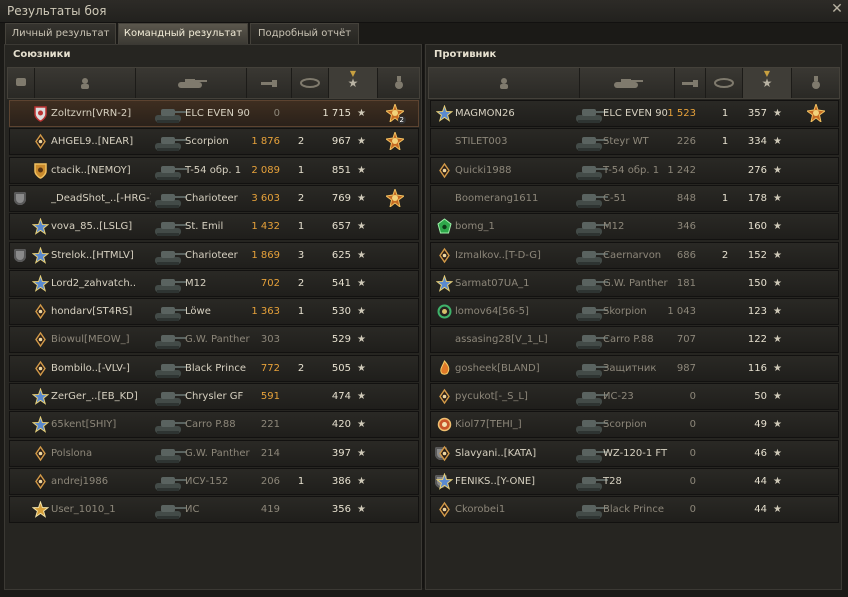 The image size is (848, 597). What do you see at coordinates (21, 83) in the screenshot?
I see `platoon-column-icon` at bounding box center [21, 83].